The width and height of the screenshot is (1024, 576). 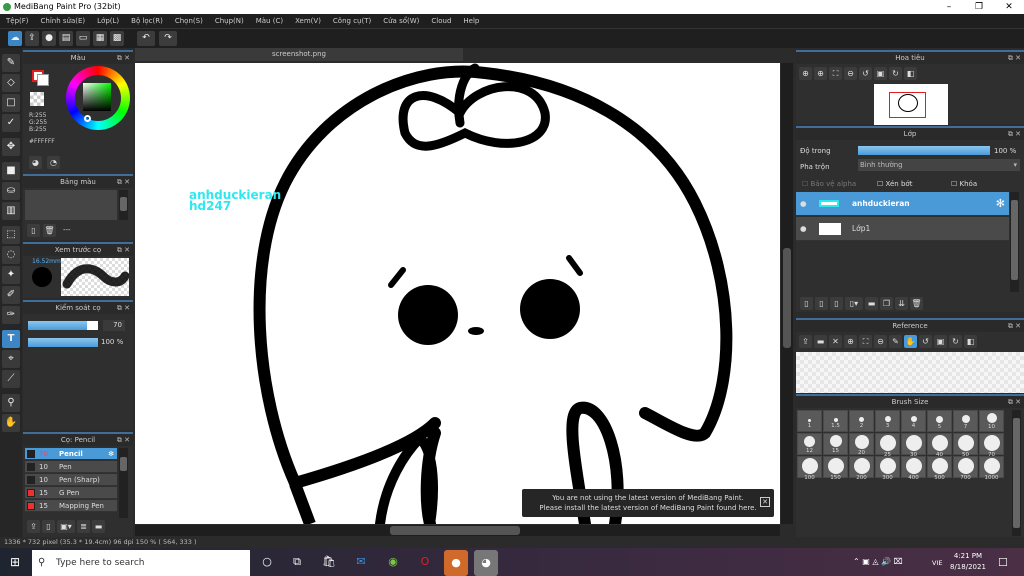 I want to click on hue-handle, so click(x=87, y=118).